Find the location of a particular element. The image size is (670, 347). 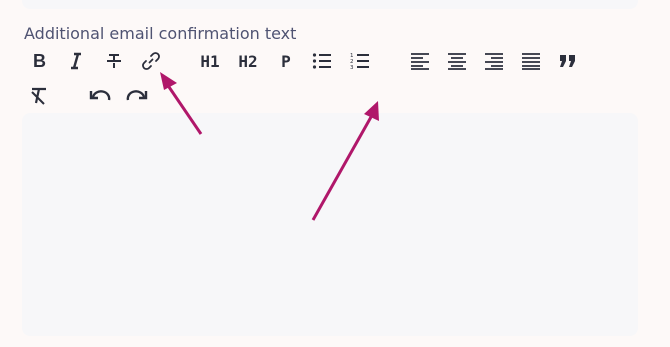

redo-button is located at coordinates (137, 96).